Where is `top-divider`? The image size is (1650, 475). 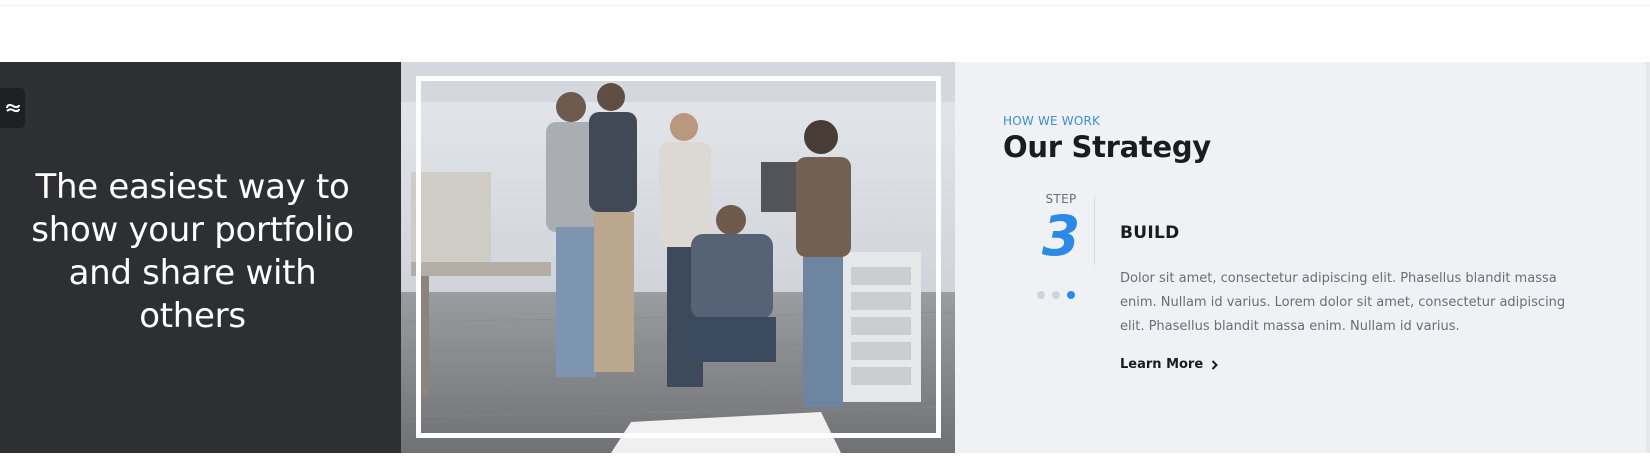 top-divider is located at coordinates (825, 5).